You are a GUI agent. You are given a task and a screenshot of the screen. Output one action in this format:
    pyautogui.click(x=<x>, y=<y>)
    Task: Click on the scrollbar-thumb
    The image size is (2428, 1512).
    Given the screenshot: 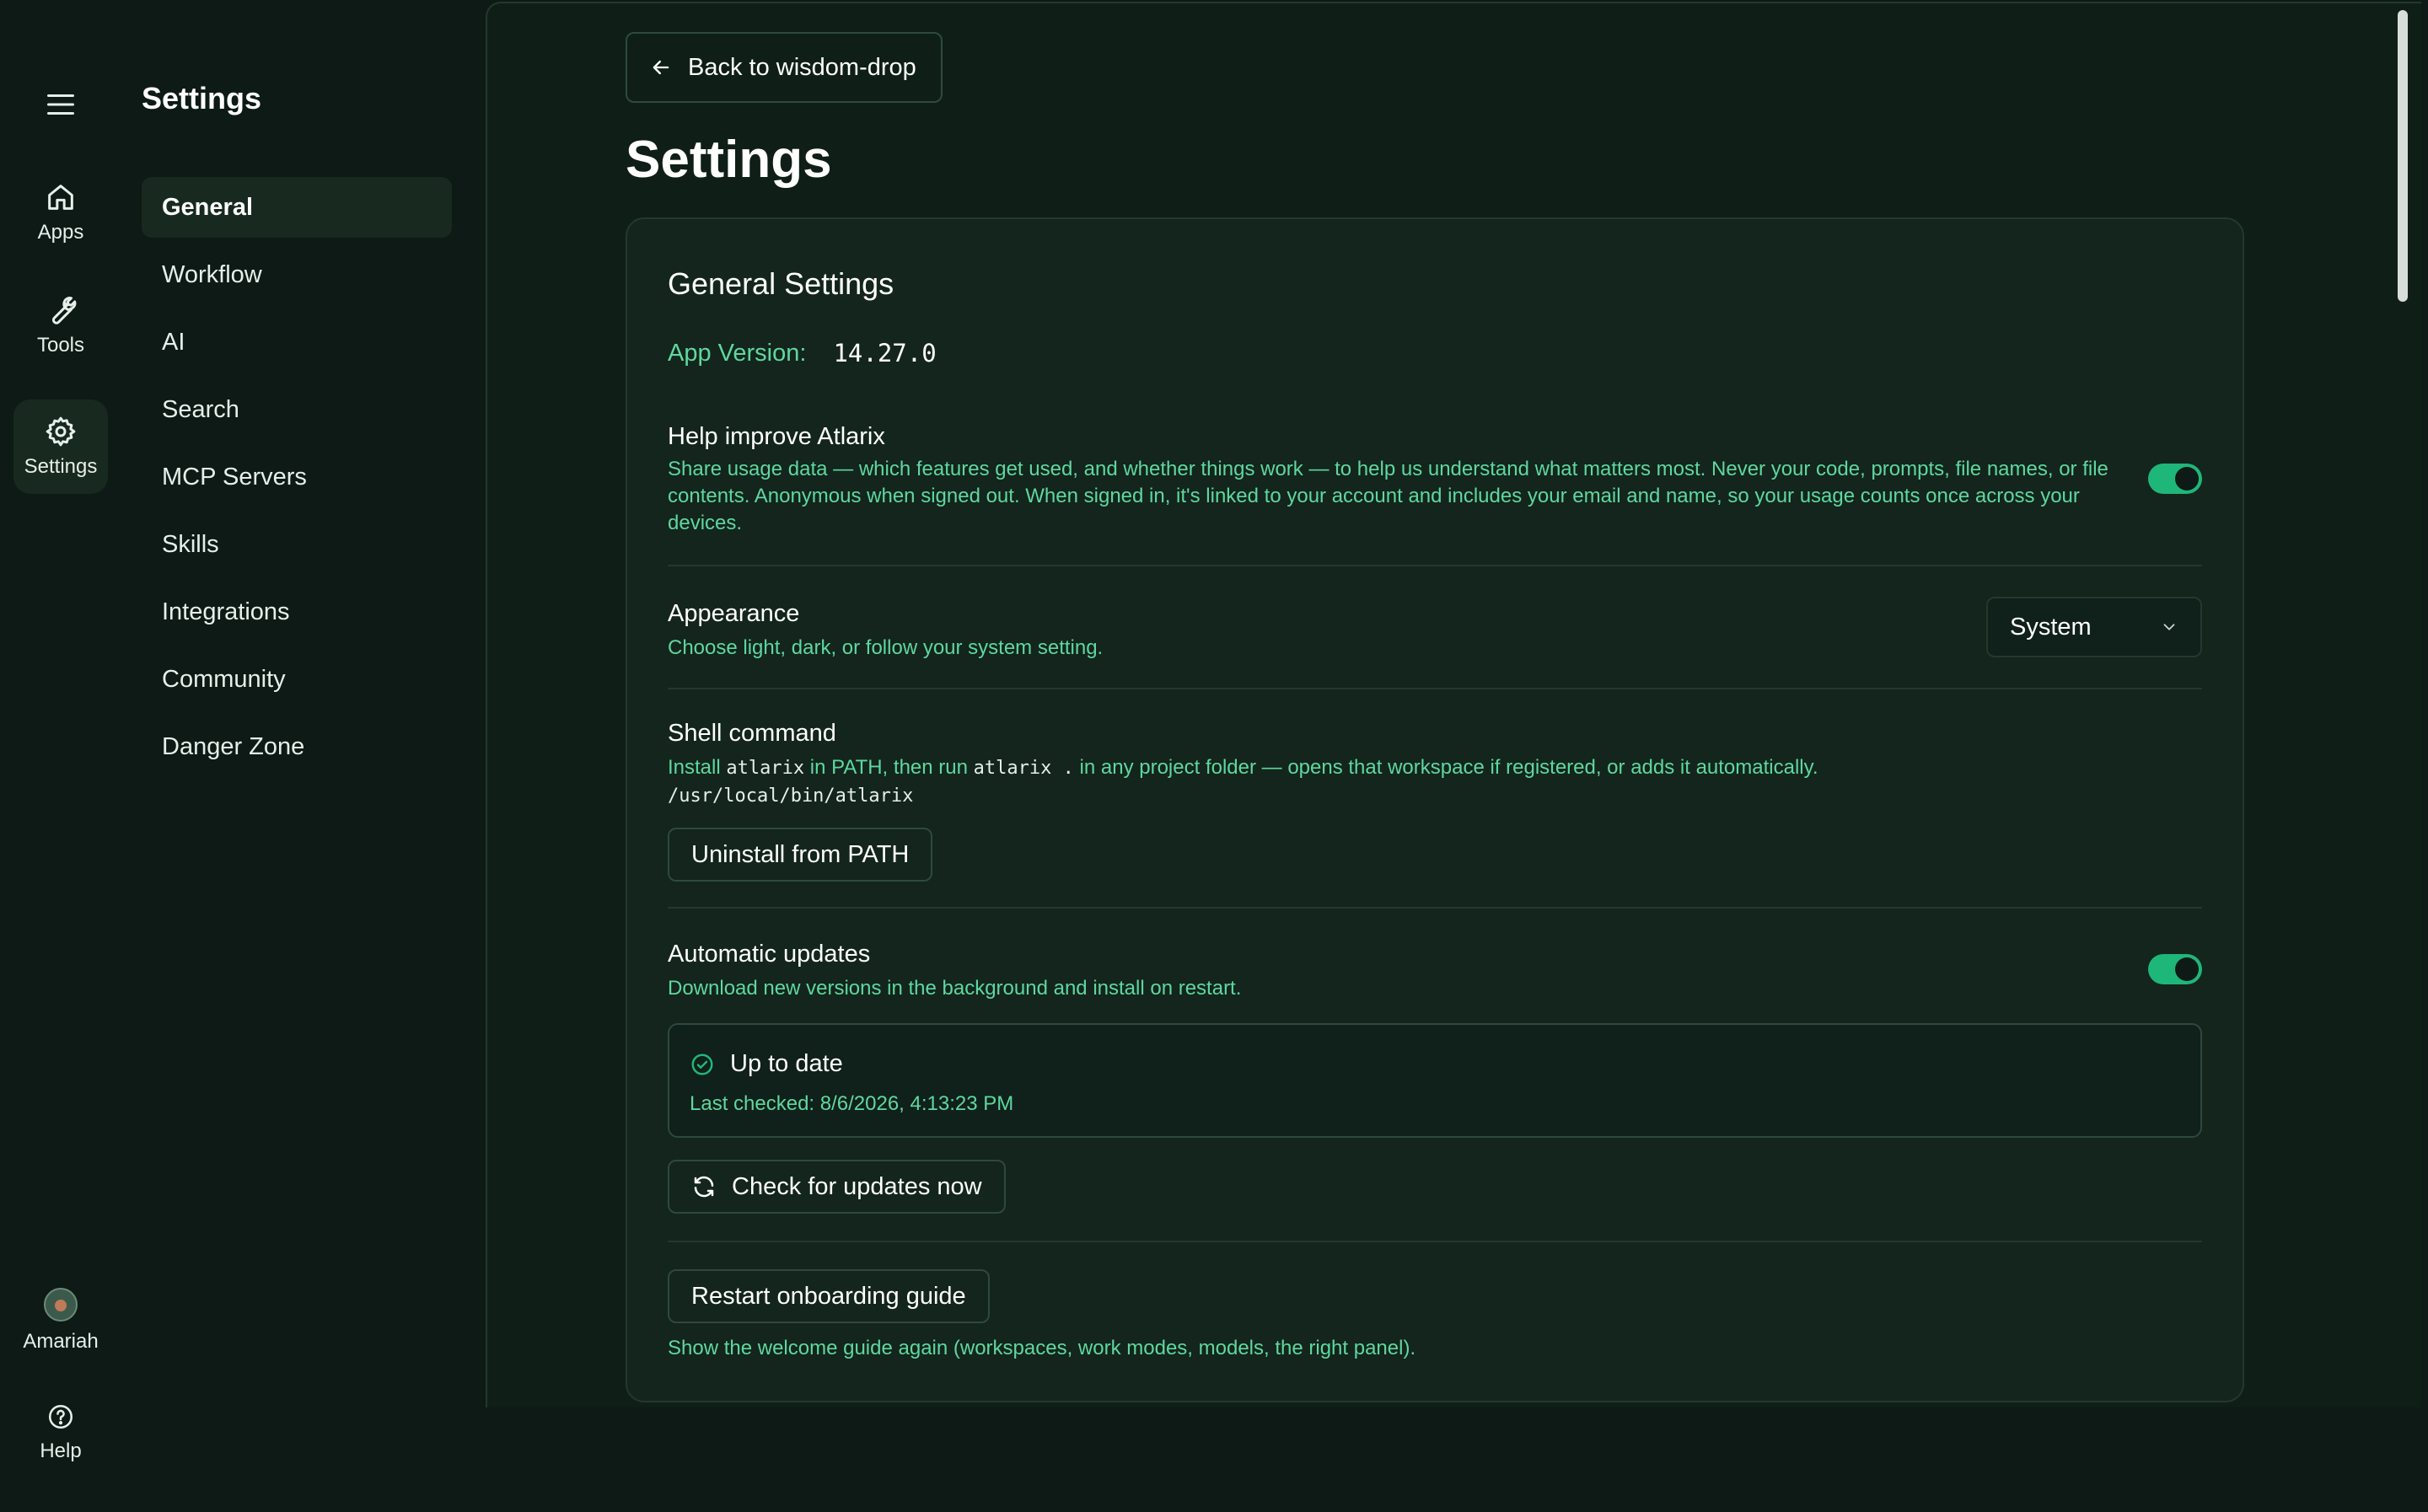 What is the action you would take?
    pyautogui.click(x=2403, y=156)
    